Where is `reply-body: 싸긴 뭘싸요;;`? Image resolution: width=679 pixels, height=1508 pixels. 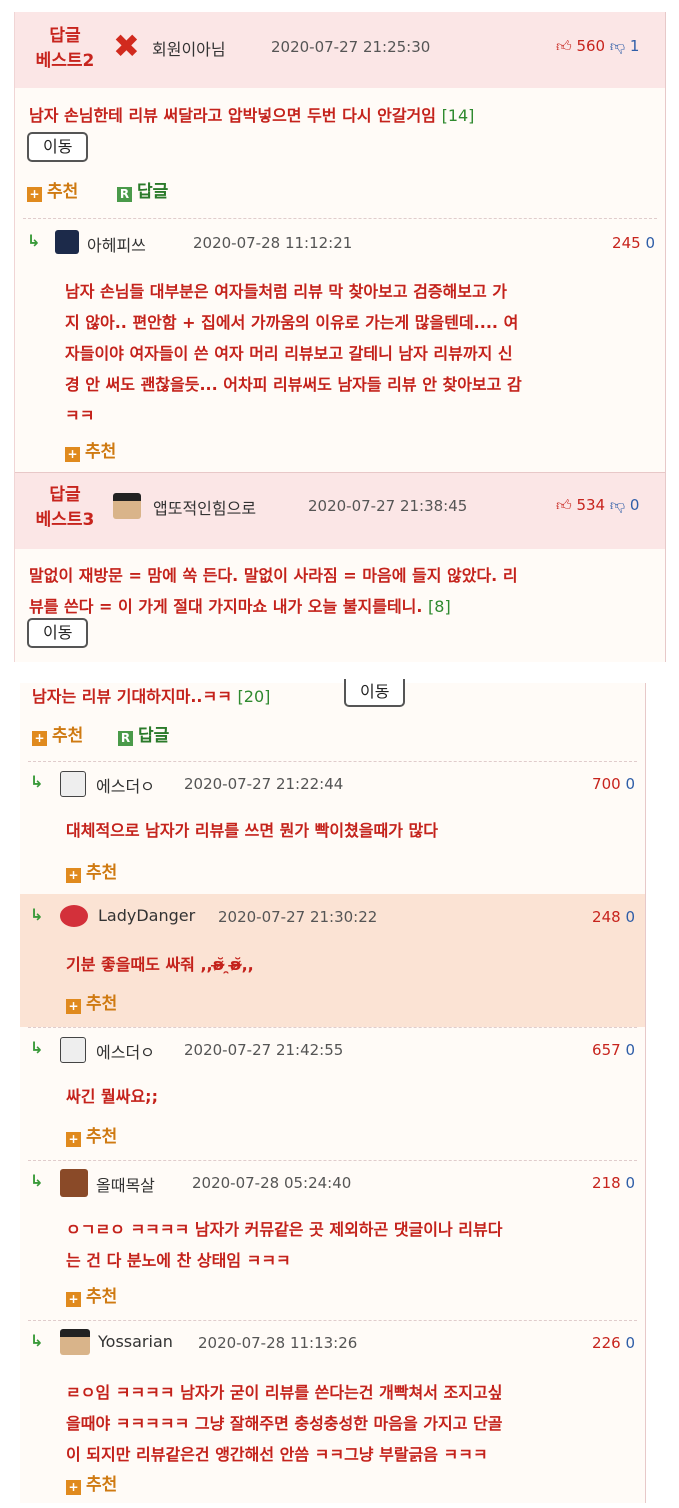 reply-body: 싸긴 뭘싸요;; is located at coordinates (112, 1096).